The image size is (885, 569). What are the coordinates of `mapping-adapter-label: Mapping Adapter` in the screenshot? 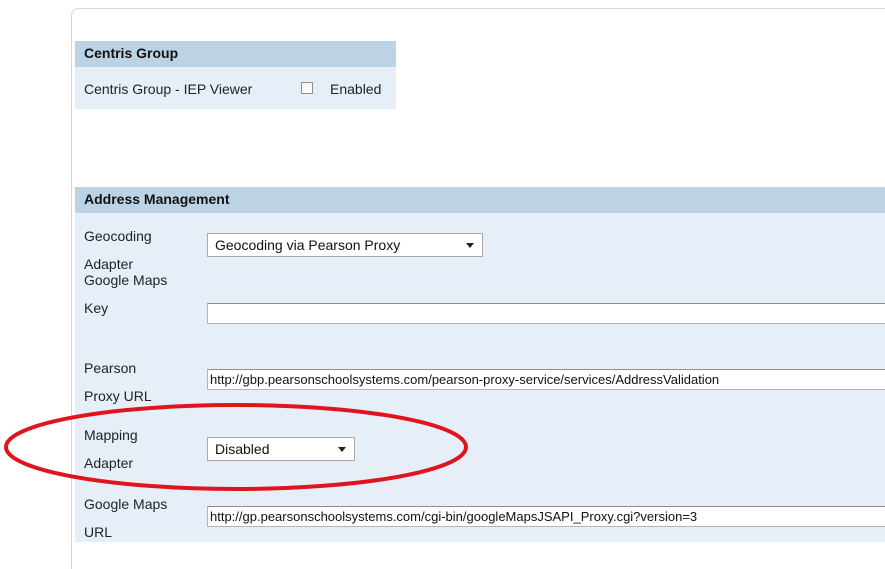 It's located at (111, 449).